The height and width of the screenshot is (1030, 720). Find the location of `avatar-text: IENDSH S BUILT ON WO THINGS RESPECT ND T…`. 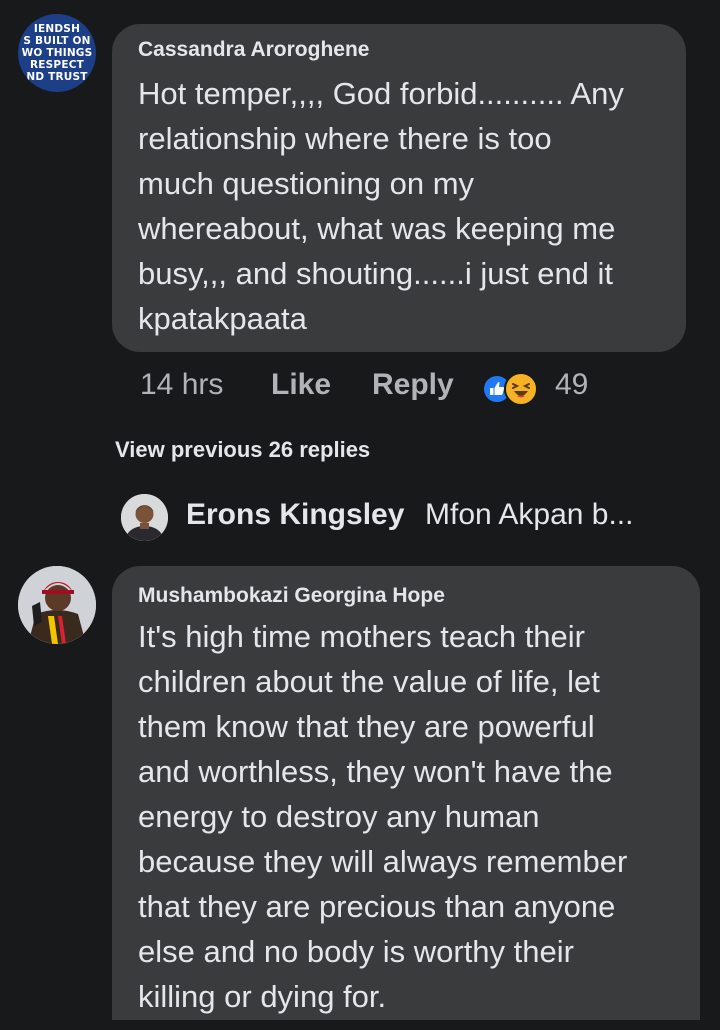

avatar-text: IENDSH S BUILT ON WO THINGS RESPECT ND T… is located at coordinates (57, 53).